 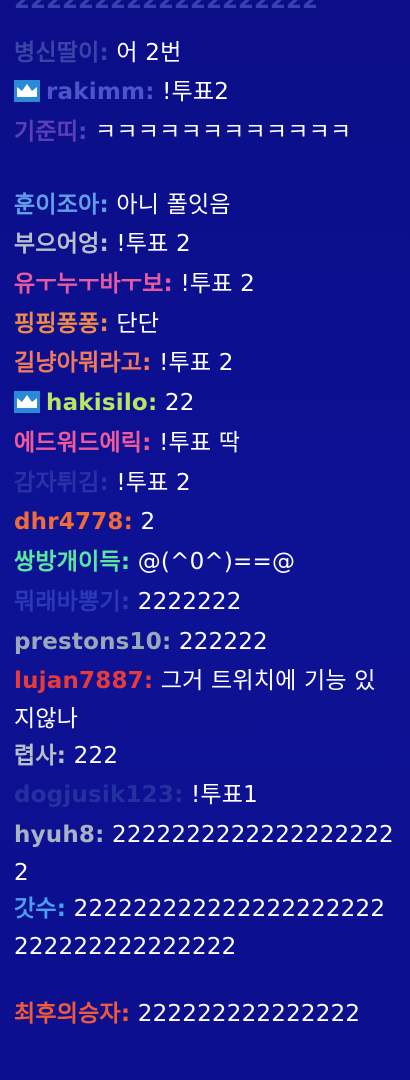 What do you see at coordinates (205, 522) in the screenshot?
I see `chat-message: dhr4778: 2` at bounding box center [205, 522].